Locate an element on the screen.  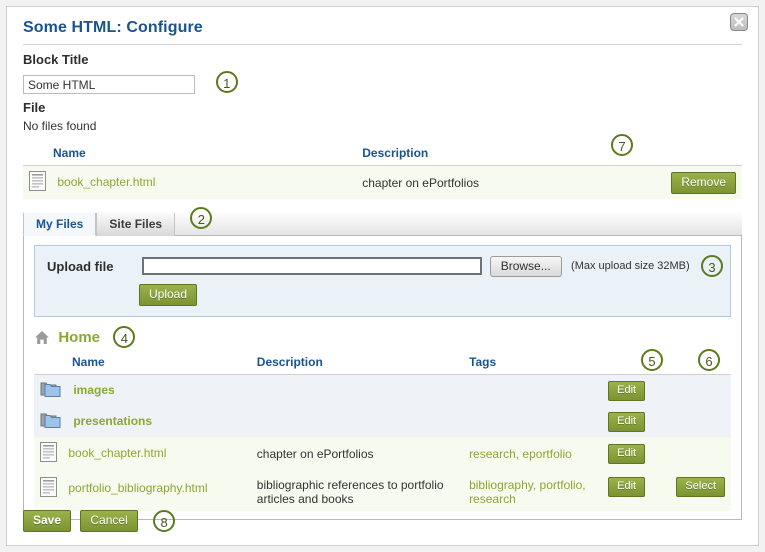
file-tags-link: bibliography, portfolio, research is located at coordinates (527, 492).